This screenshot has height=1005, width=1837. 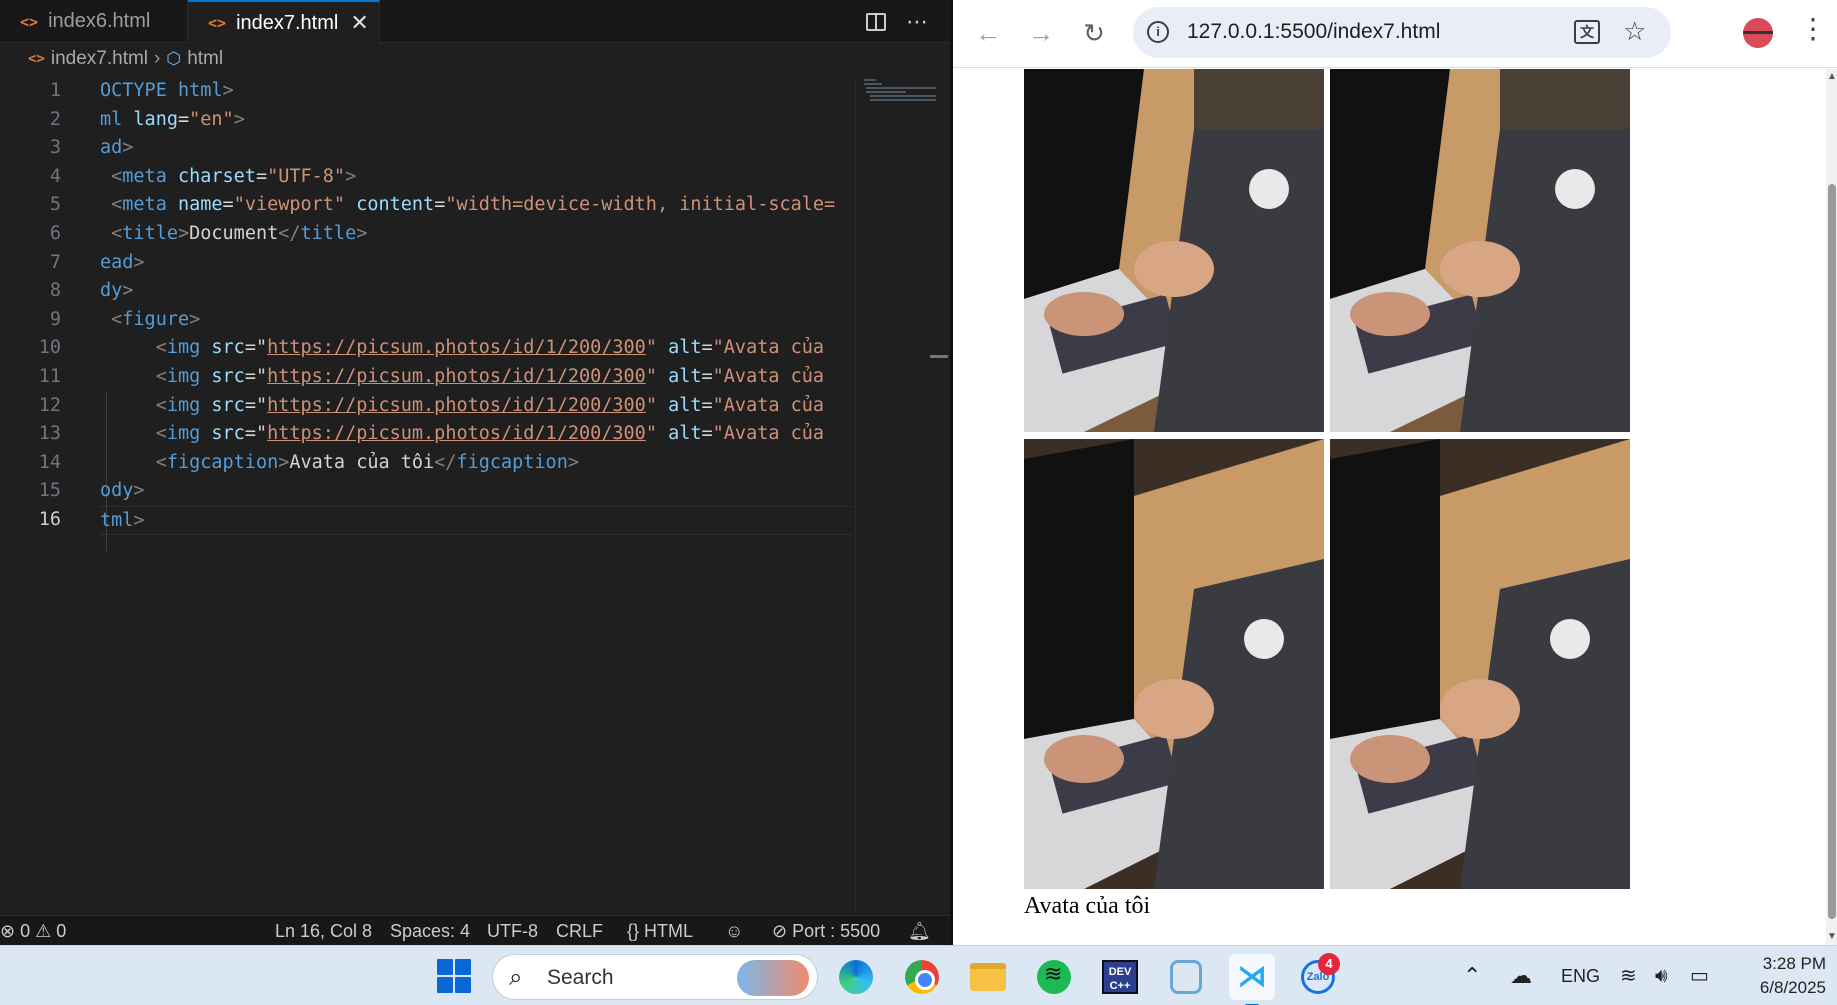 I want to click on line-number: 5, so click(x=55, y=205).